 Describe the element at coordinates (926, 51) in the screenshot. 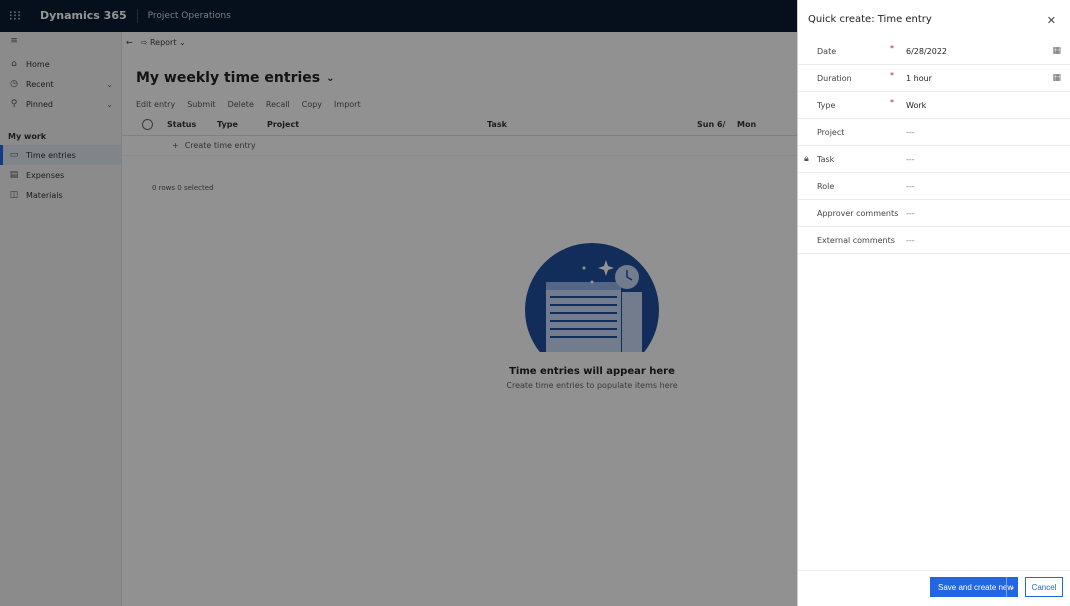

I see `date-value: 6/28/2022` at that location.